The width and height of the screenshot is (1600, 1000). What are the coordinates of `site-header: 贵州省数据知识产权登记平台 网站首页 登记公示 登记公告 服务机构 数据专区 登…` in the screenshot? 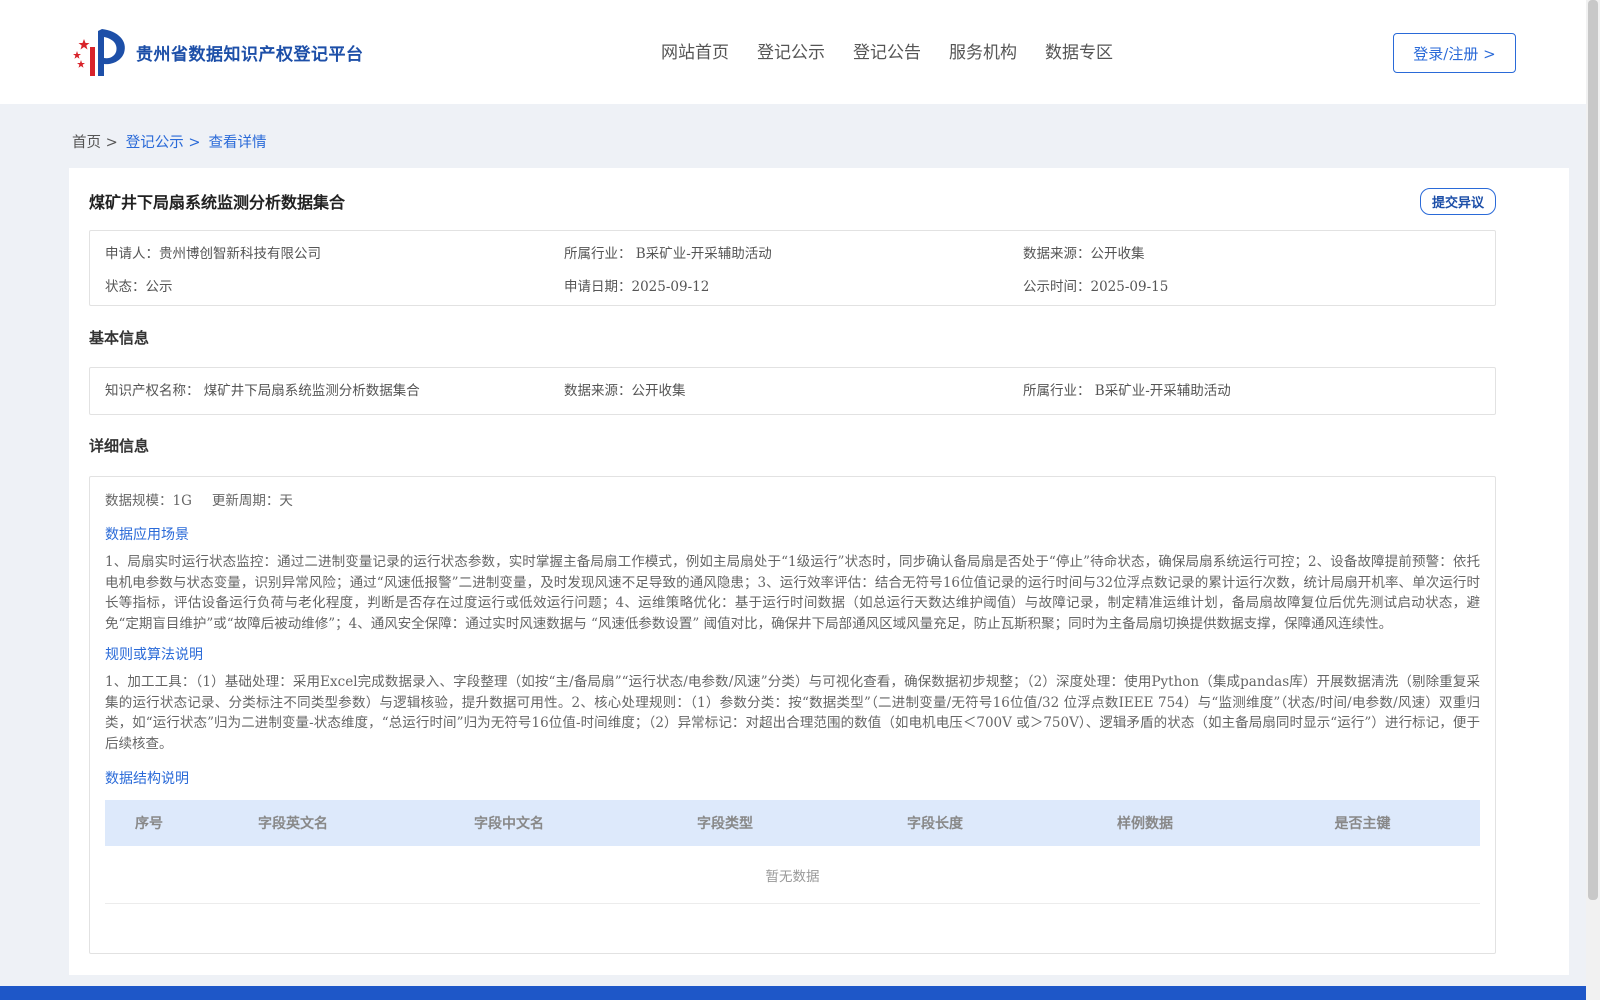 It's located at (793, 52).